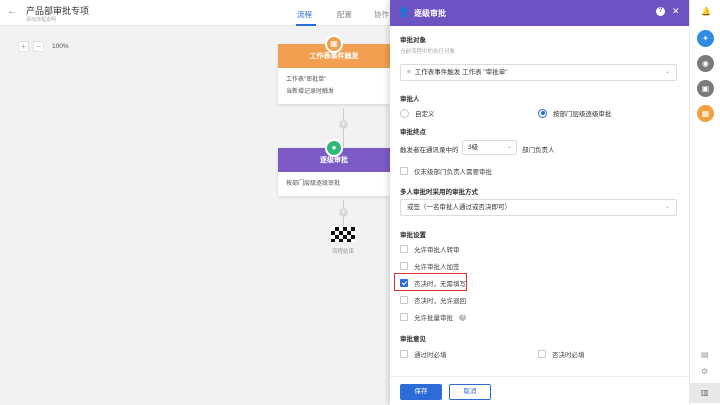  I want to click on grid-icon: ▦, so click(334, 44).